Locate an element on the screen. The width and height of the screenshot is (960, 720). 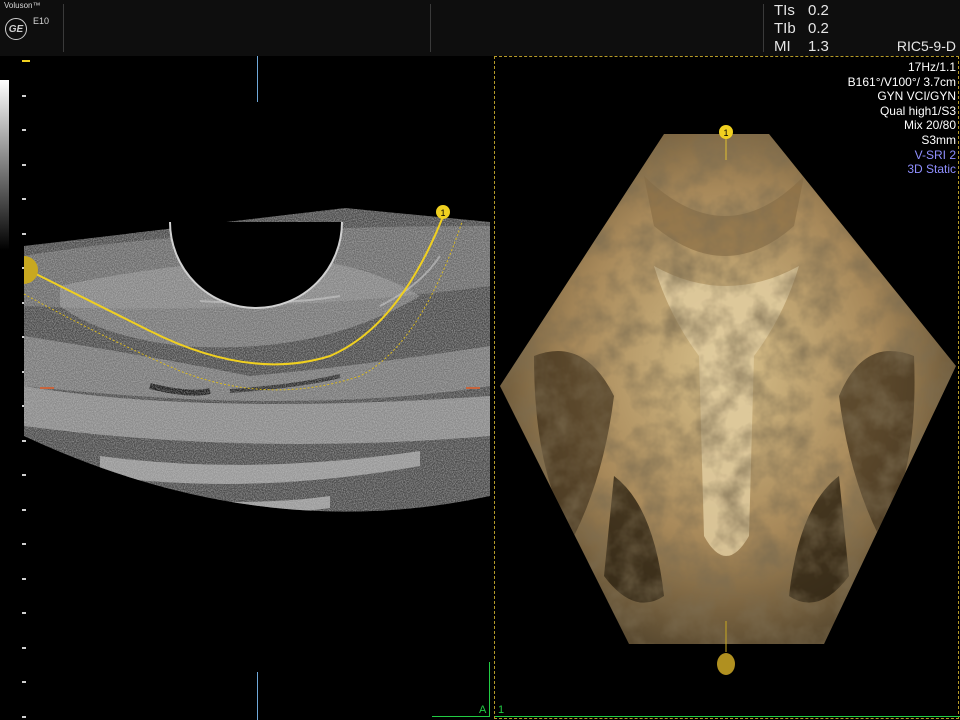
param-mode: 3D Static is located at coordinates (931, 169).